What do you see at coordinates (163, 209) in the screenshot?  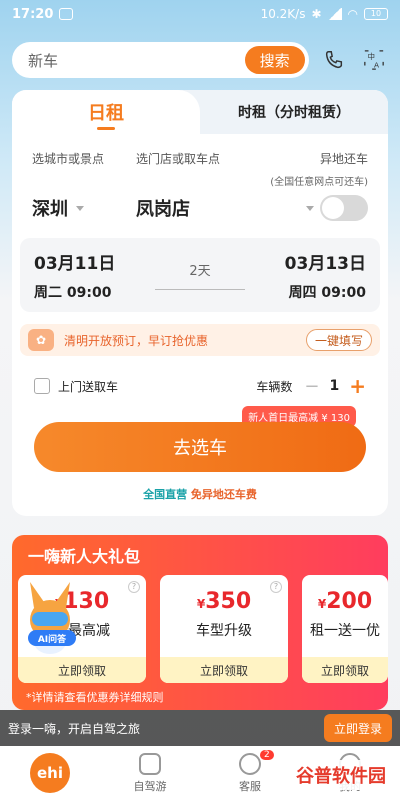 I see `store-value: 凤岗店` at bounding box center [163, 209].